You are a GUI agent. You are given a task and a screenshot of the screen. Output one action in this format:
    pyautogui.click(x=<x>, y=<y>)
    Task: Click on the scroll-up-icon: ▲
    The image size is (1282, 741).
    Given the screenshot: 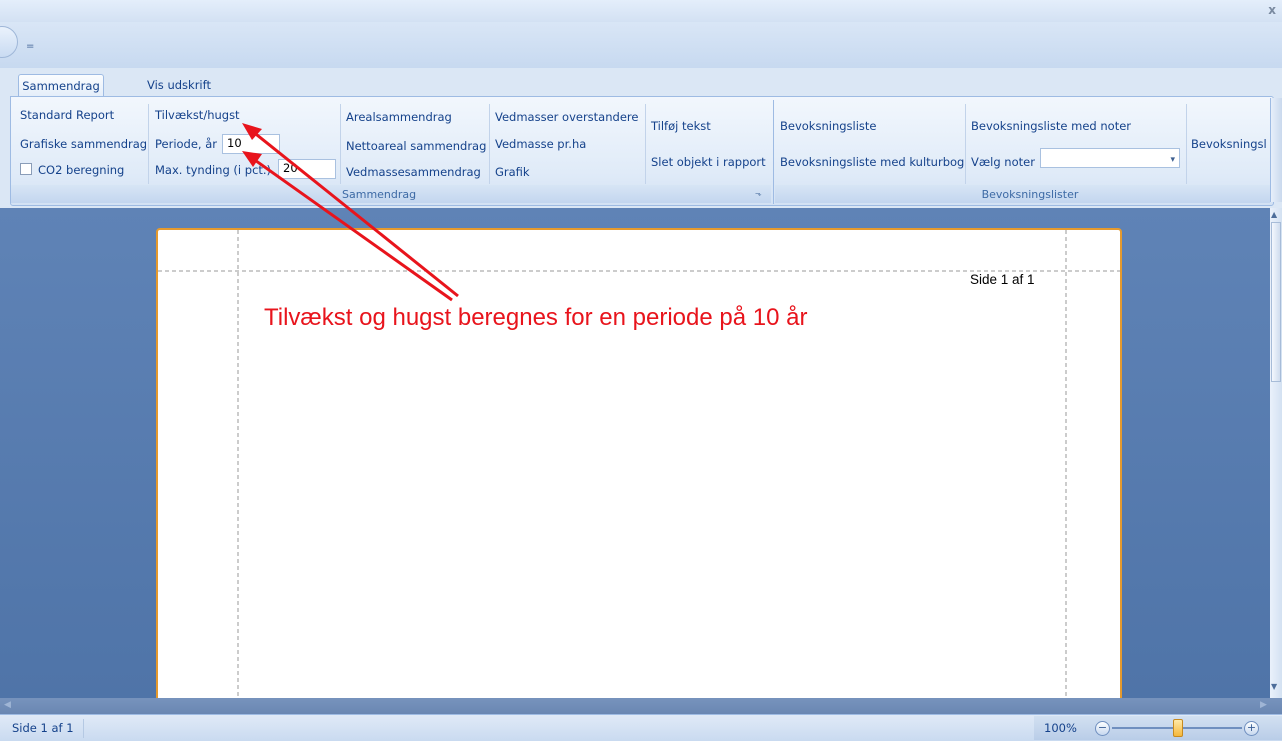 What is the action you would take?
    pyautogui.click(x=1274, y=214)
    